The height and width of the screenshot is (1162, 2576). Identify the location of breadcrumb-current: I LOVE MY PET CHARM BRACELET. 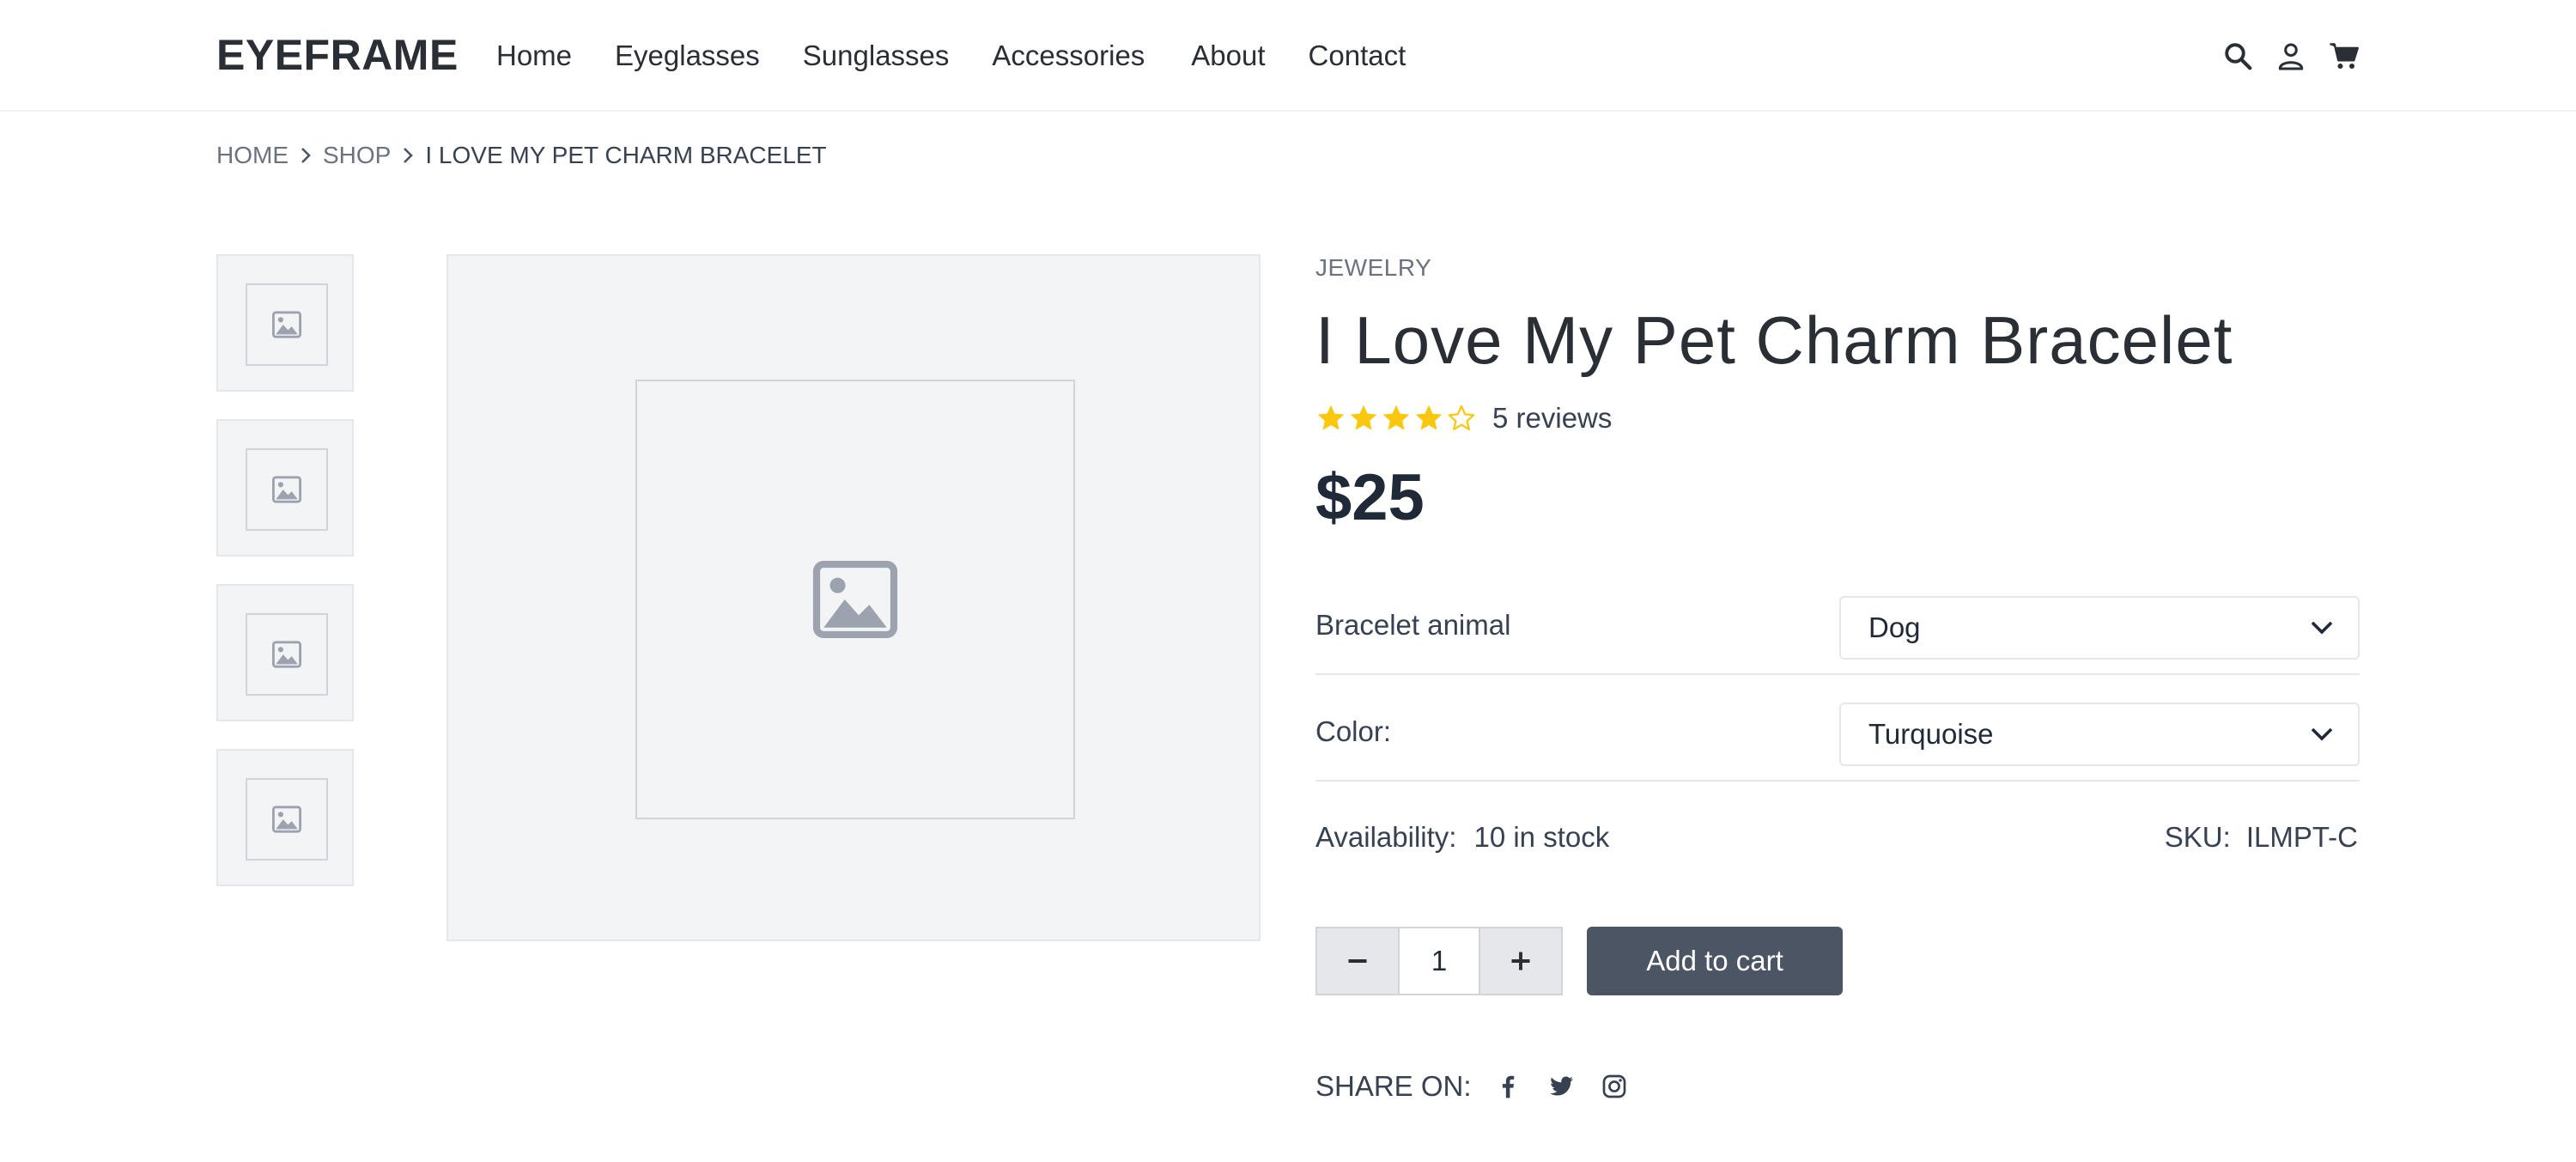
(626, 155).